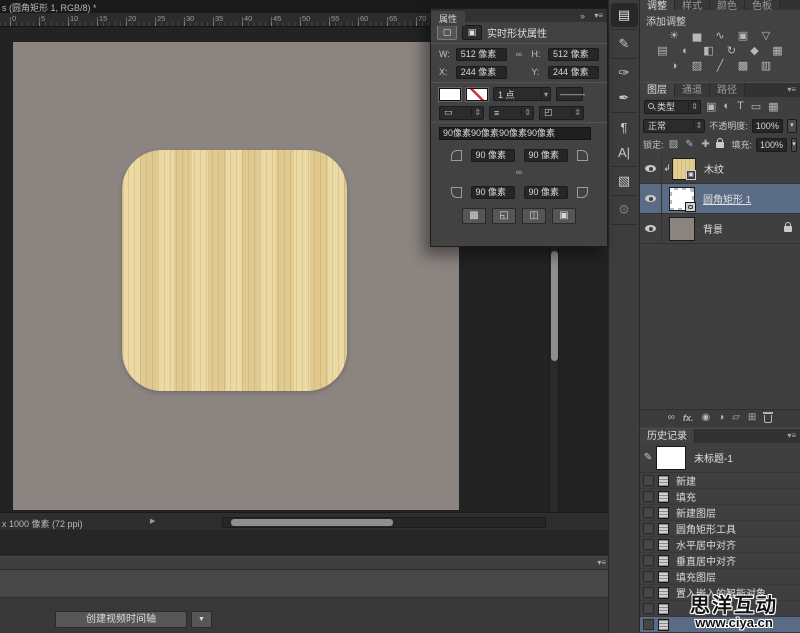  What do you see at coordinates (511, 112) in the screenshot?
I see `stroke-caps-dropdown: ≡ ⇕` at bounding box center [511, 112].